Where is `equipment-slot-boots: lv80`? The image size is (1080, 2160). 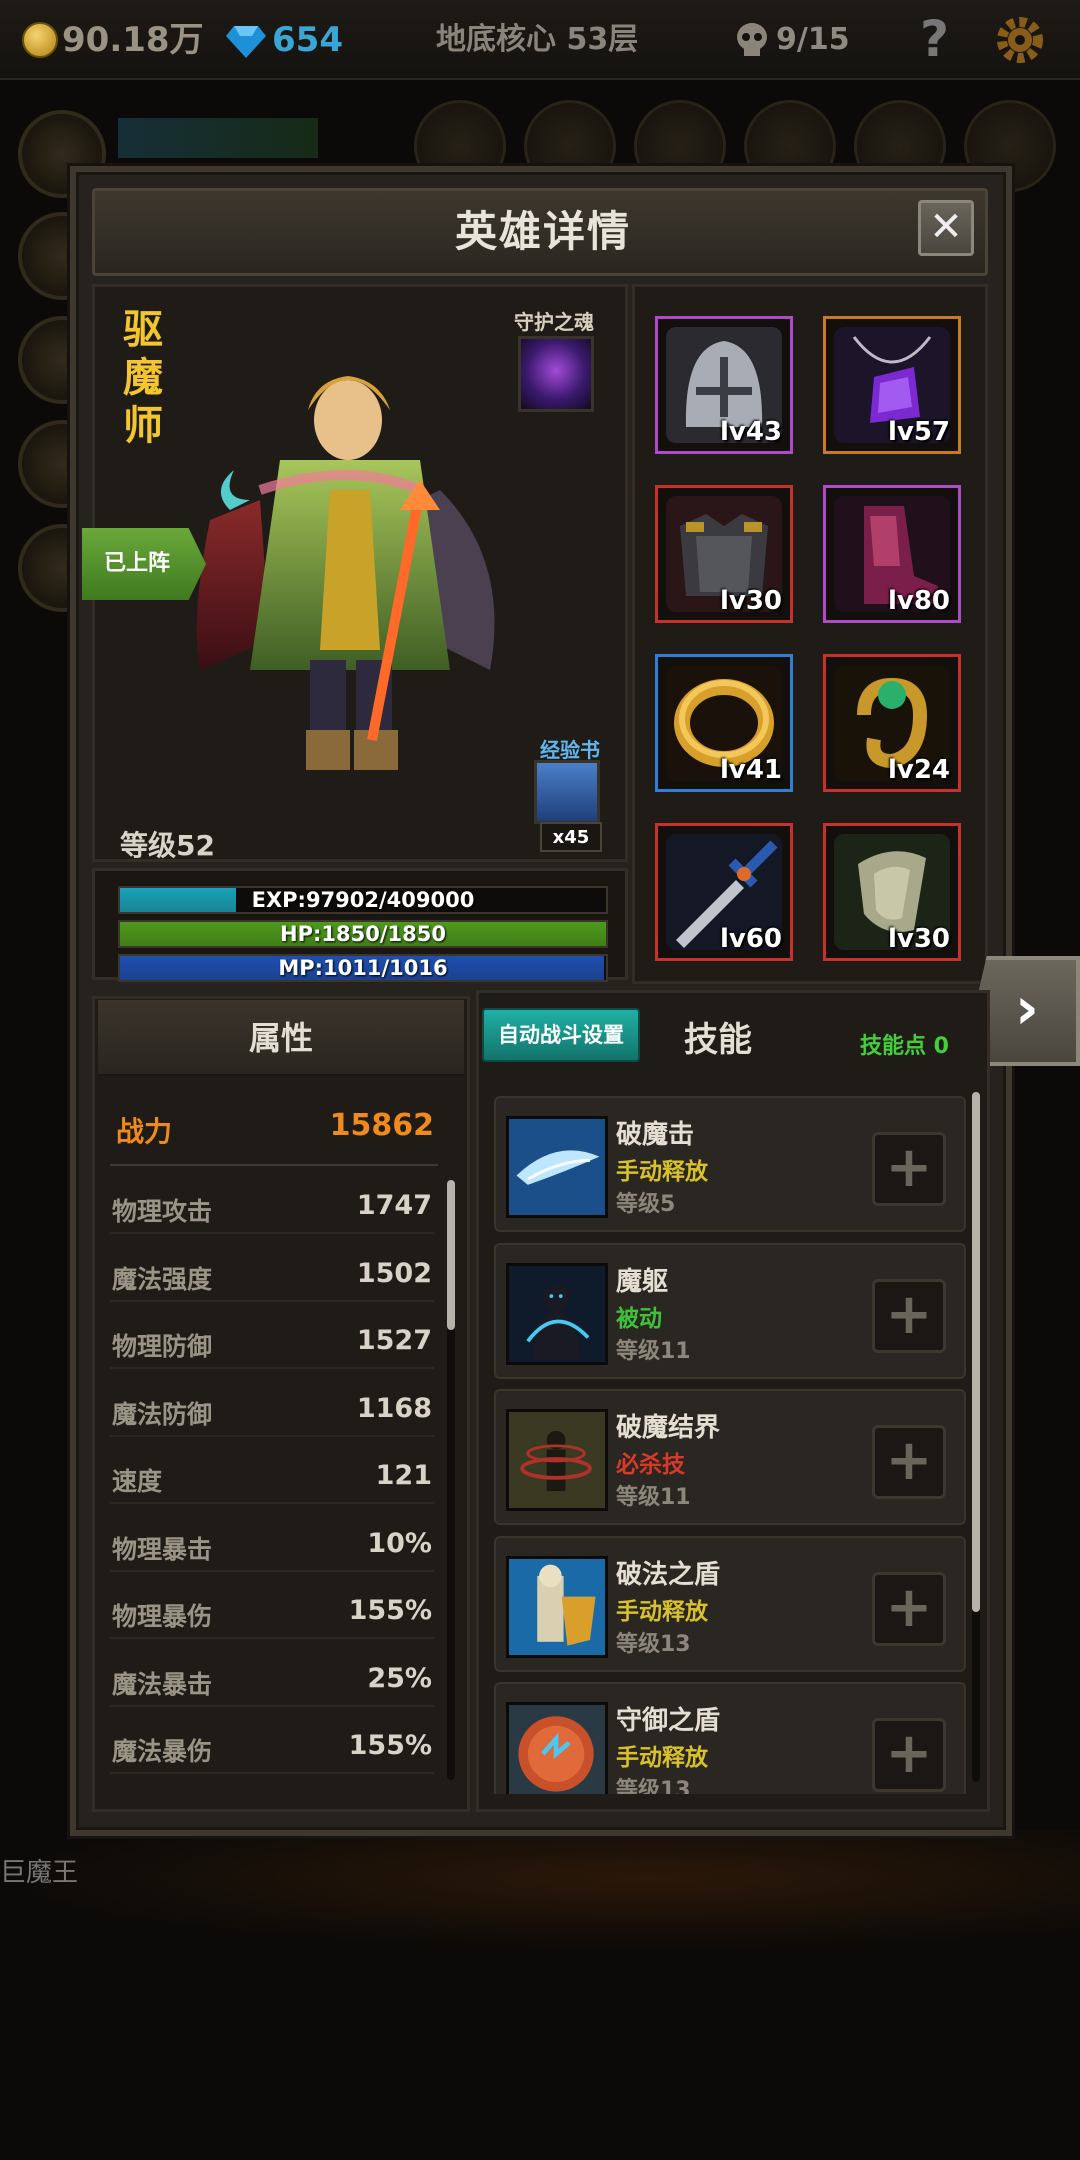 equipment-slot-boots: lv80 is located at coordinates (892, 554).